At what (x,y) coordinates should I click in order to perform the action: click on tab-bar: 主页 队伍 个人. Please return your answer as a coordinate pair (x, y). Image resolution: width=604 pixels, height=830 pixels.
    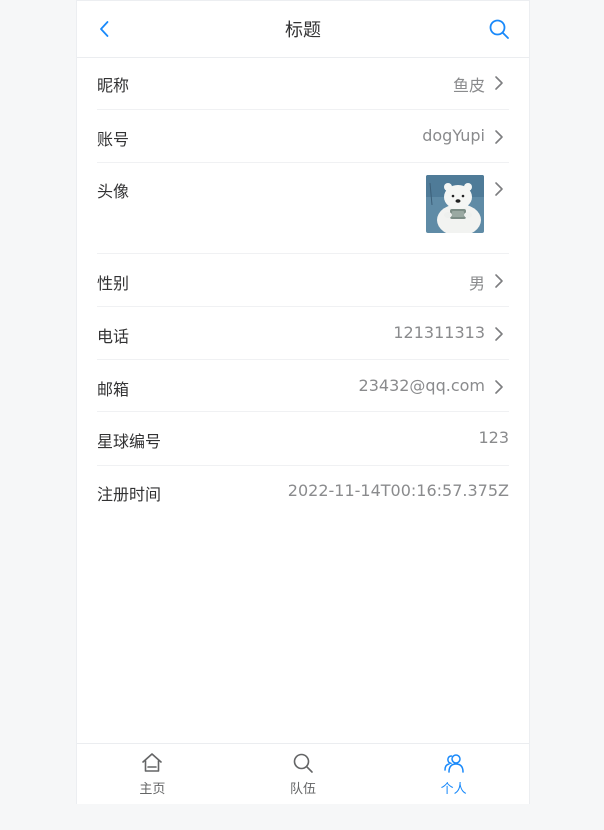
    Looking at the image, I should click on (303, 773).